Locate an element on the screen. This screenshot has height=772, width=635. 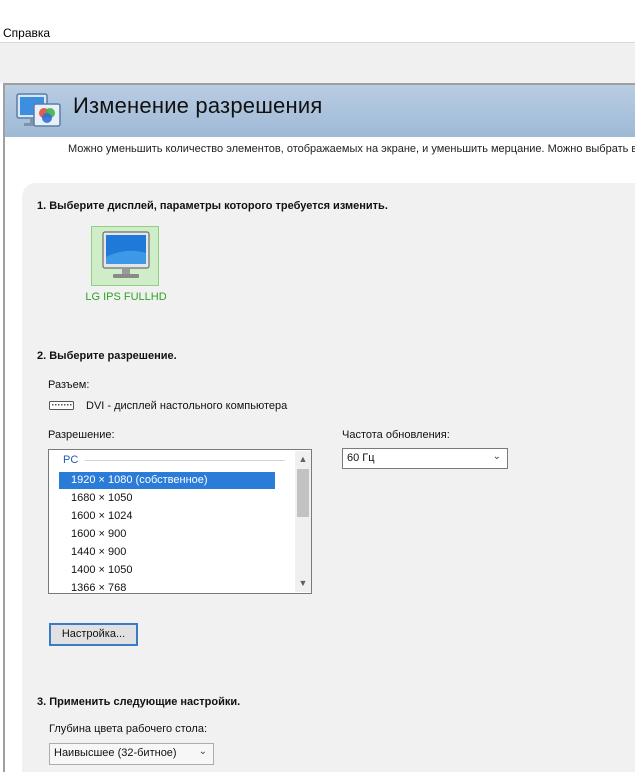
resolution-item: 1366 × 768 is located at coordinates (167, 586).